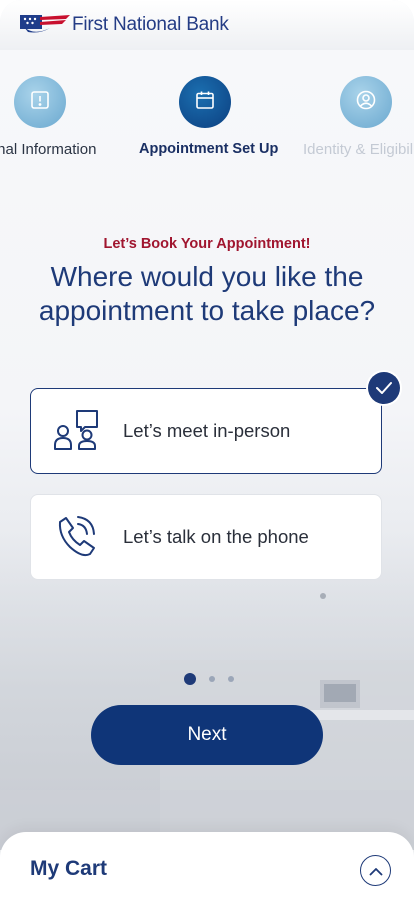 The image size is (414, 908). What do you see at coordinates (207, 735) in the screenshot?
I see `next-button: Next` at bounding box center [207, 735].